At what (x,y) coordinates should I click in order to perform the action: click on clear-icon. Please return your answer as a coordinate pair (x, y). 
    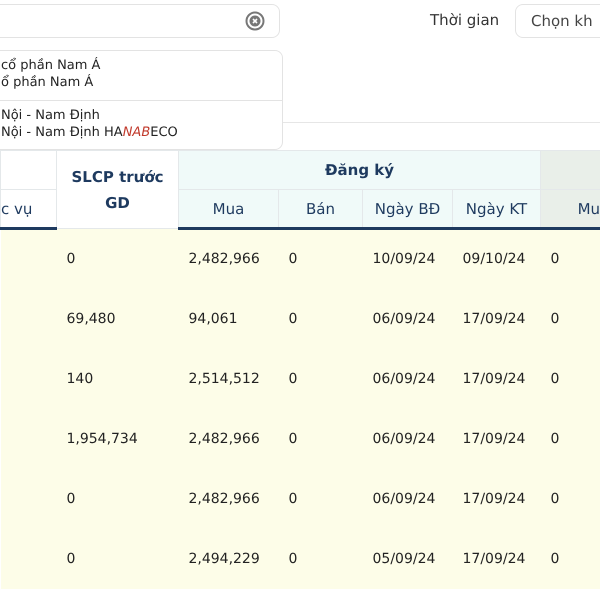
    Looking at the image, I should click on (255, 21).